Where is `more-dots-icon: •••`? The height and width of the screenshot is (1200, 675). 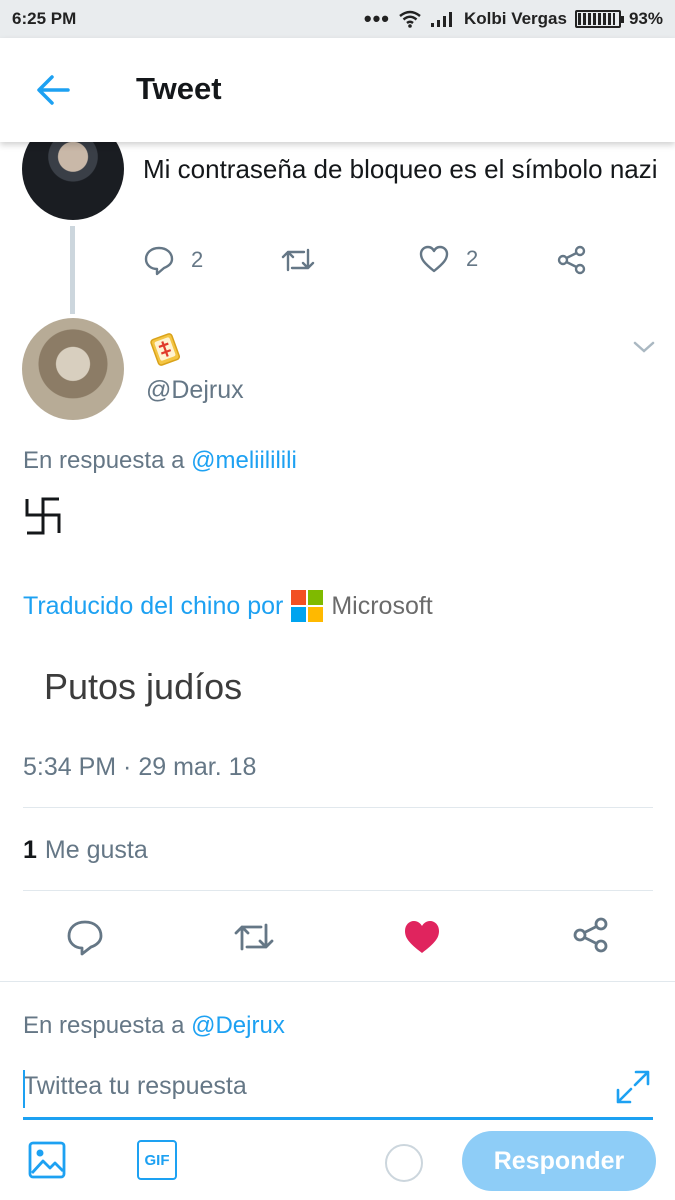 more-dots-icon: ••• is located at coordinates (376, 18).